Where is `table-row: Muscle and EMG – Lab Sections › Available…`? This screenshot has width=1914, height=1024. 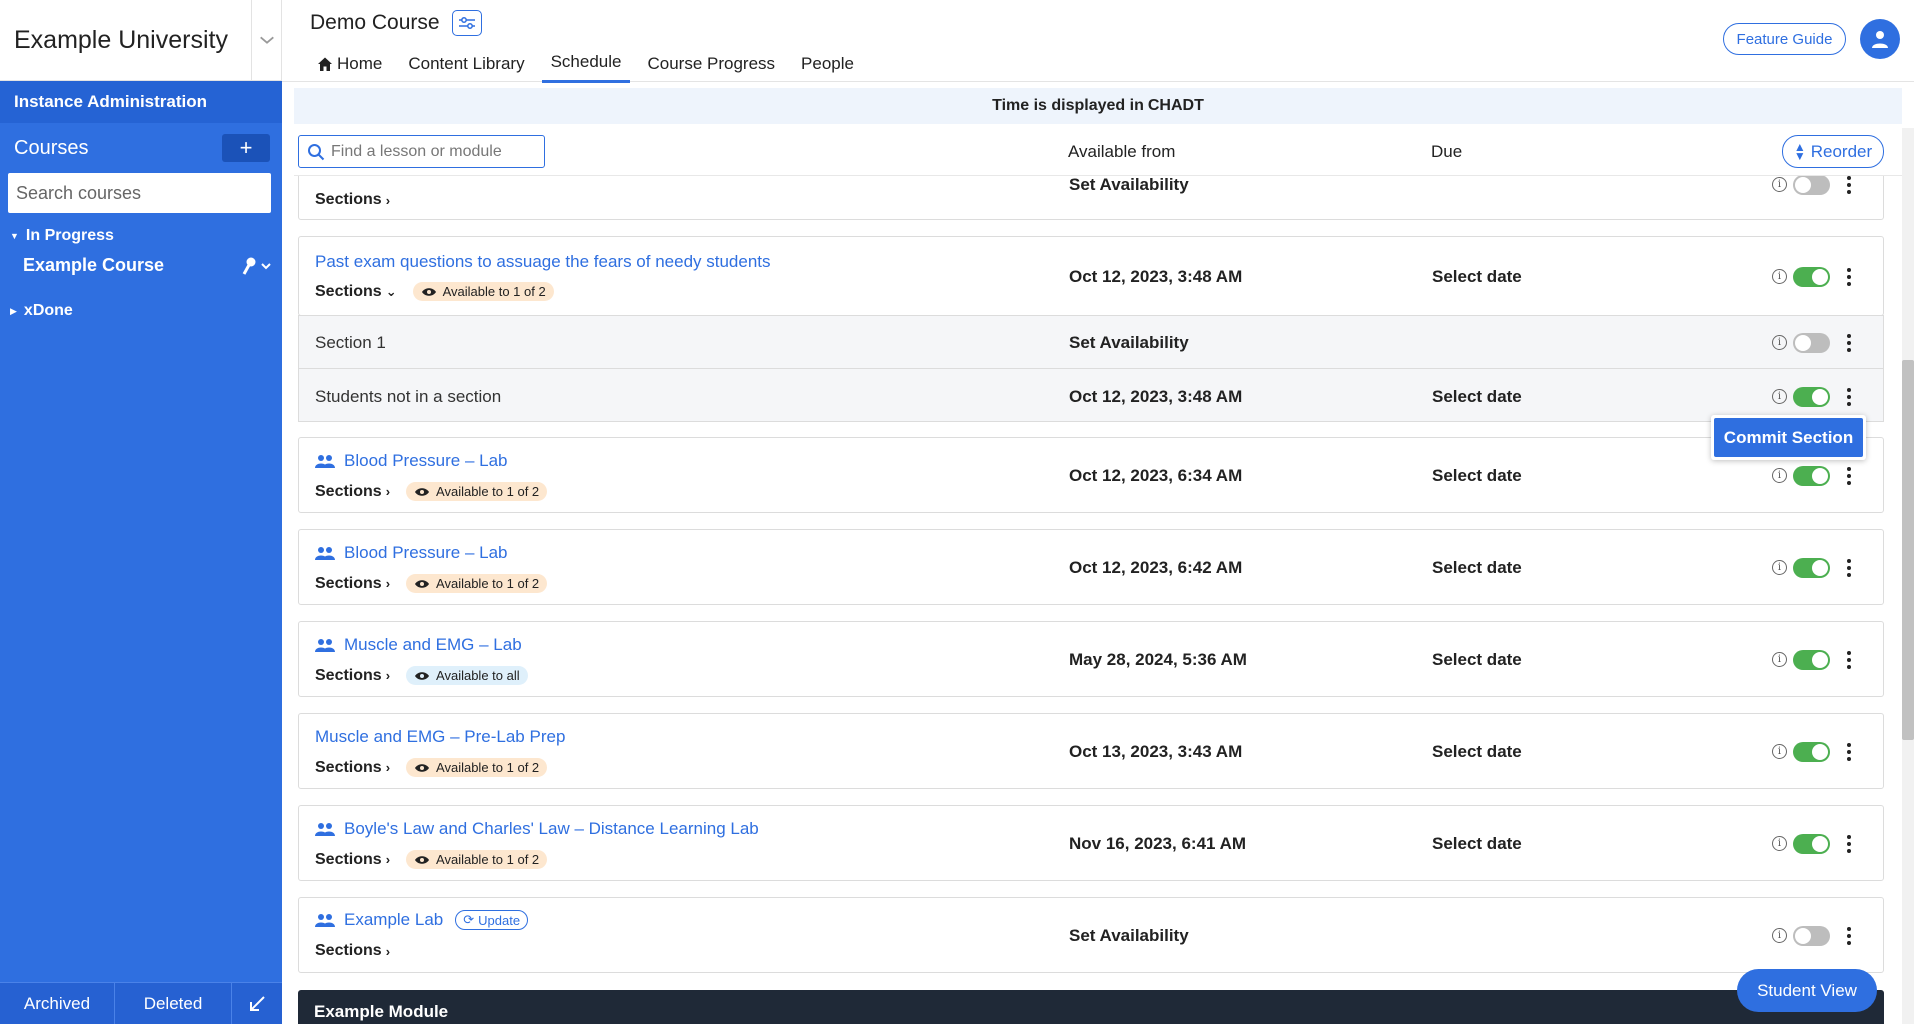
table-row: Muscle and EMG – Lab Sections › Available… is located at coordinates (1091, 659).